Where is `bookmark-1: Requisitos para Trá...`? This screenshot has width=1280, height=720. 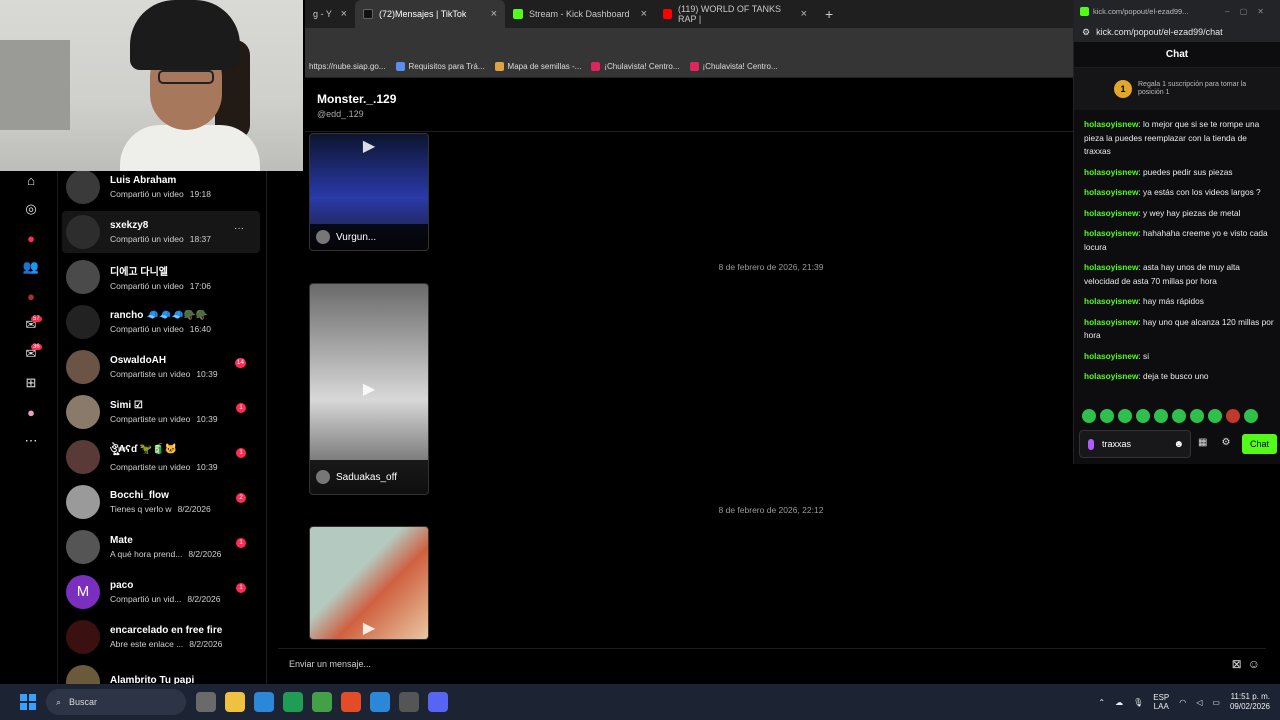
bookmark-1: Requisitos para Trá... is located at coordinates (440, 66).